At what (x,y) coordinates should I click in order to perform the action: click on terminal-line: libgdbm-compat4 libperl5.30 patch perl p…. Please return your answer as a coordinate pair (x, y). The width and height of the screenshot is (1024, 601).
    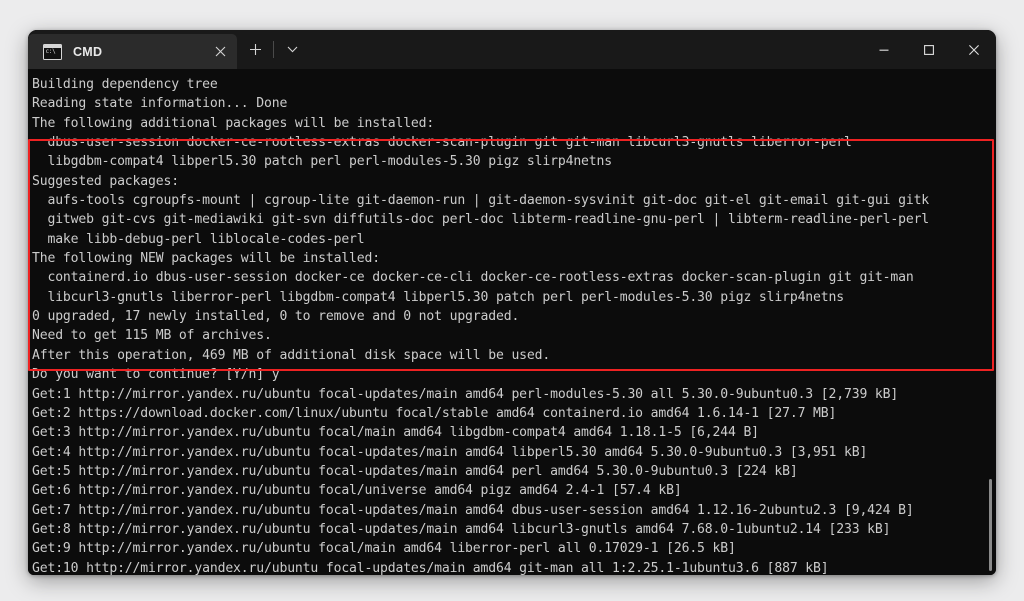
    Looking at the image, I should click on (322, 162).